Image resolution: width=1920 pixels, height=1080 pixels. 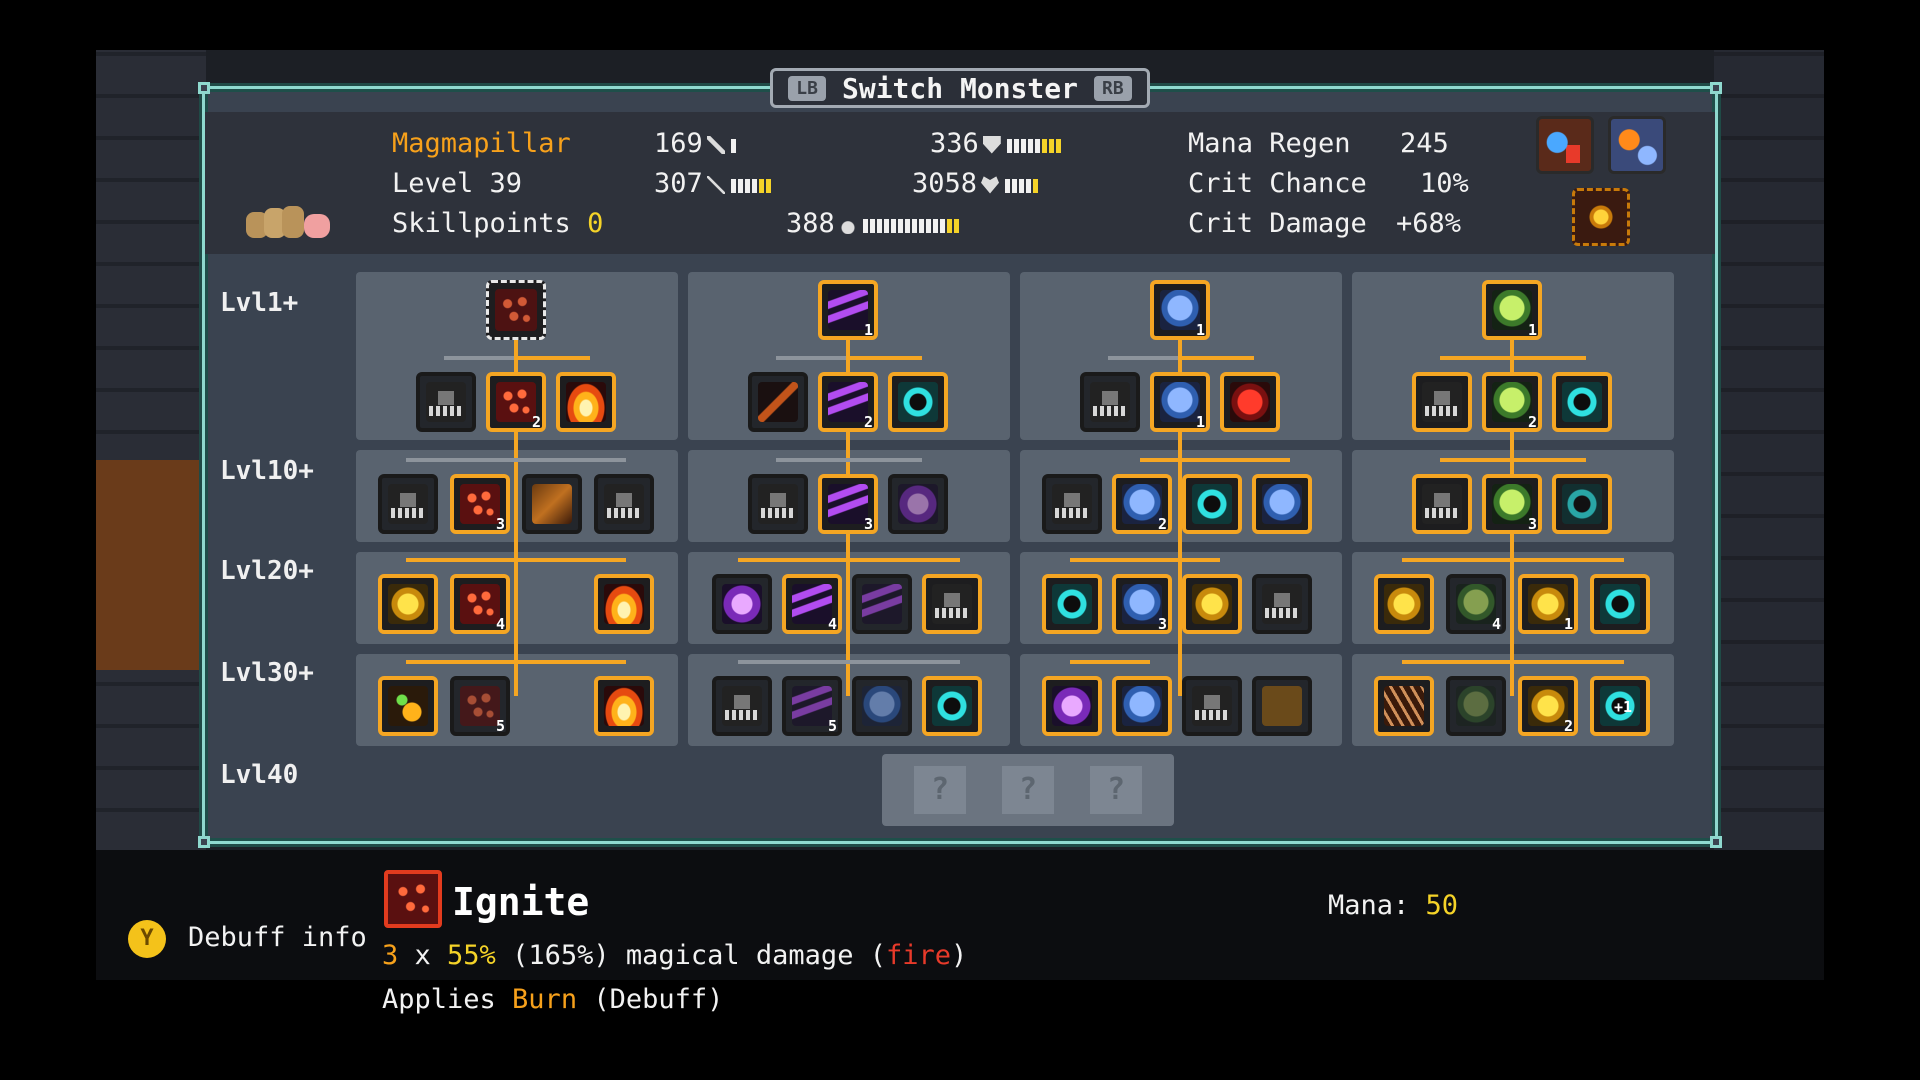 I want to click on skill-node-claw-3: 4, so click(x=812, y=604).